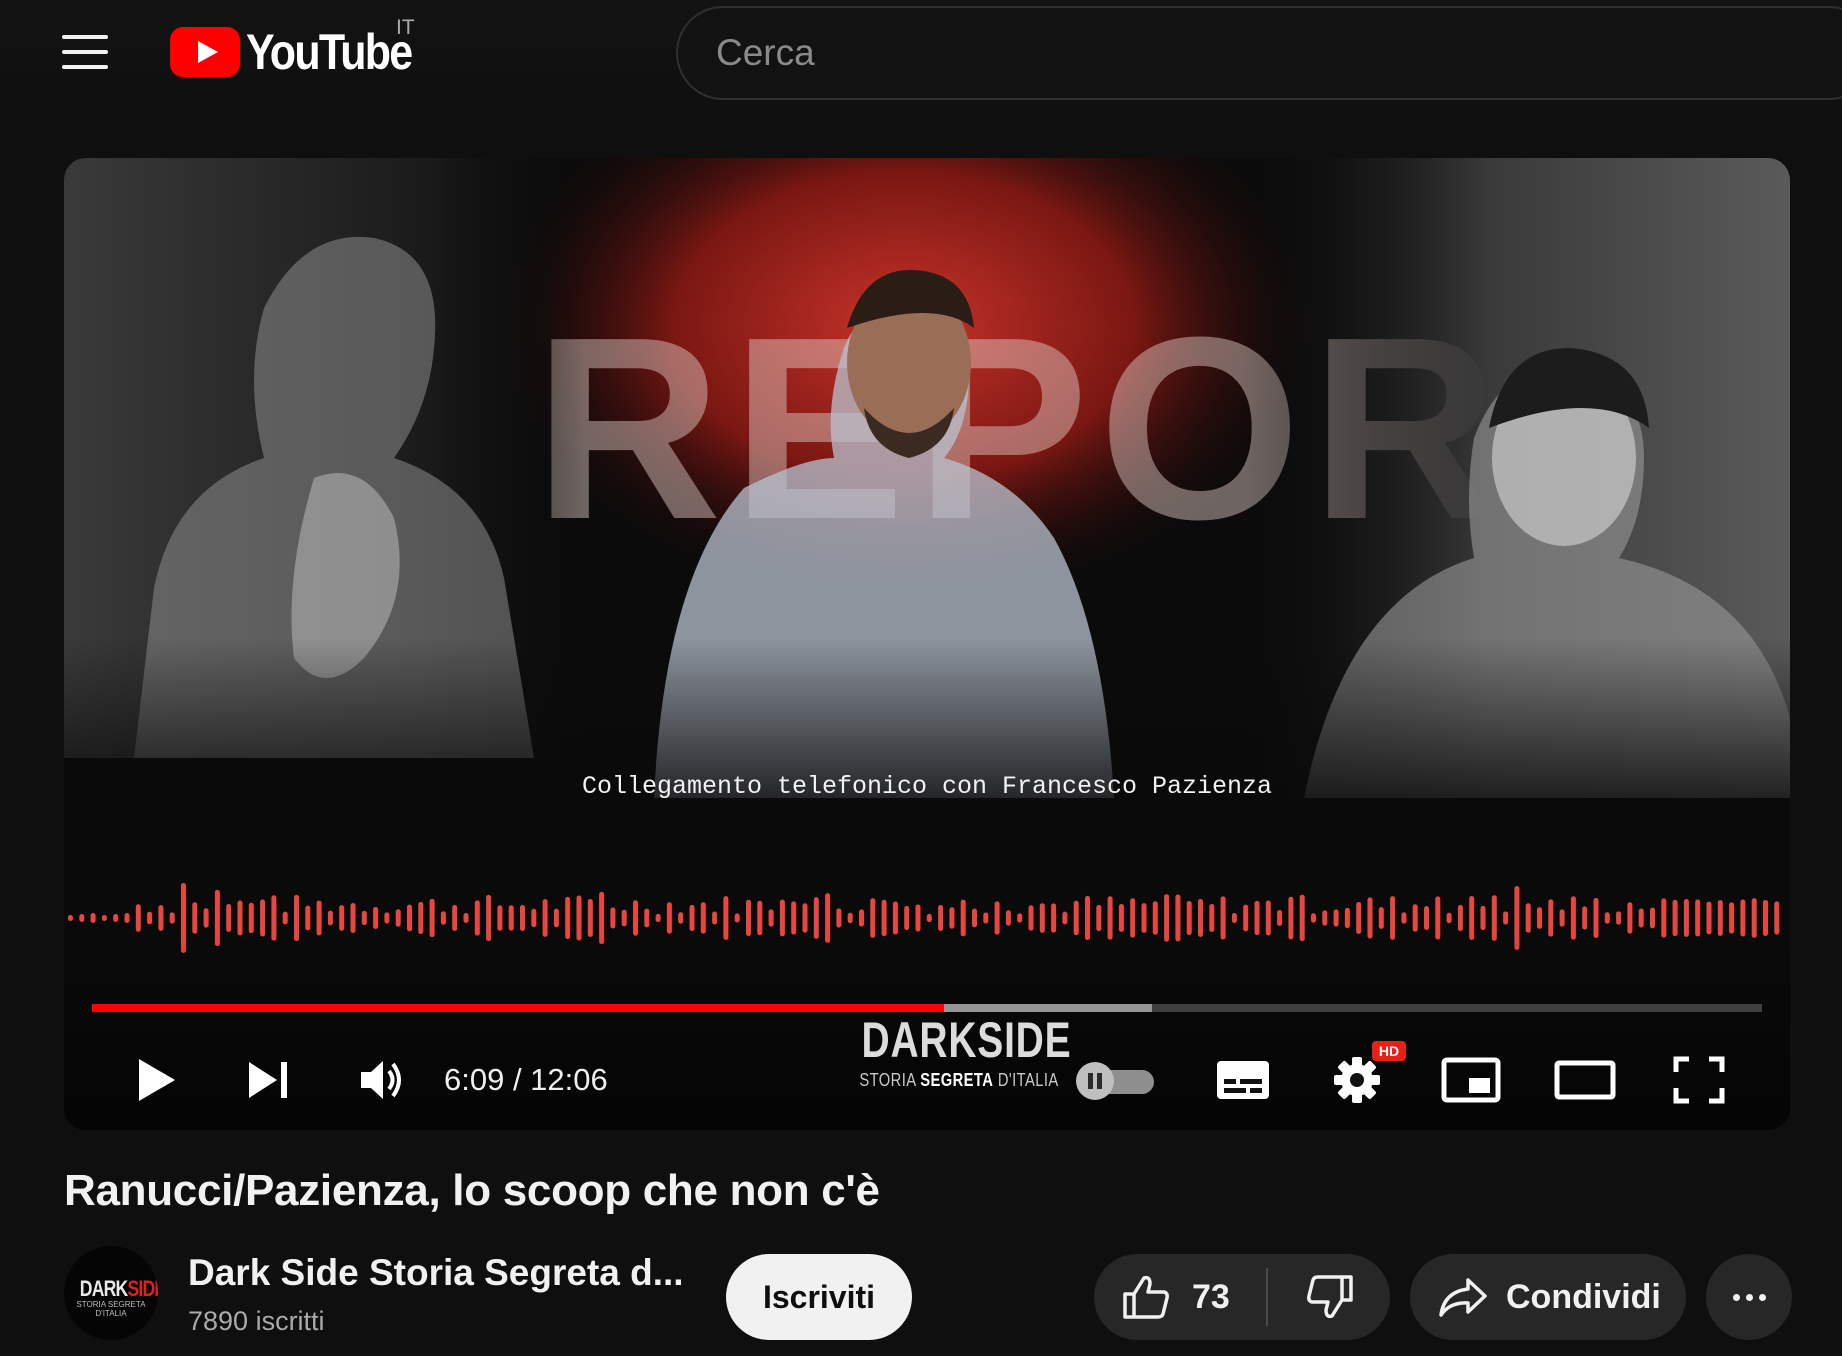  I want to click on miniplayer-icon, so click(1471, 1080).